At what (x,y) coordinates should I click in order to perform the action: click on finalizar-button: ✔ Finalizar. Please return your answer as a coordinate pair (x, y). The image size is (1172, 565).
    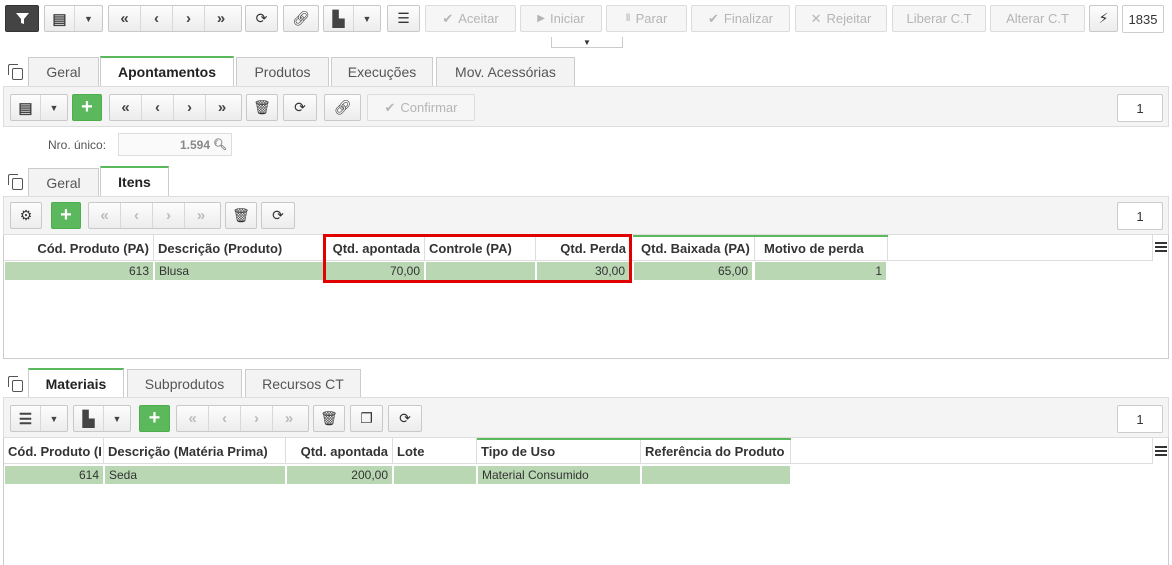
    Looking at the image, I should click on (740, 18).